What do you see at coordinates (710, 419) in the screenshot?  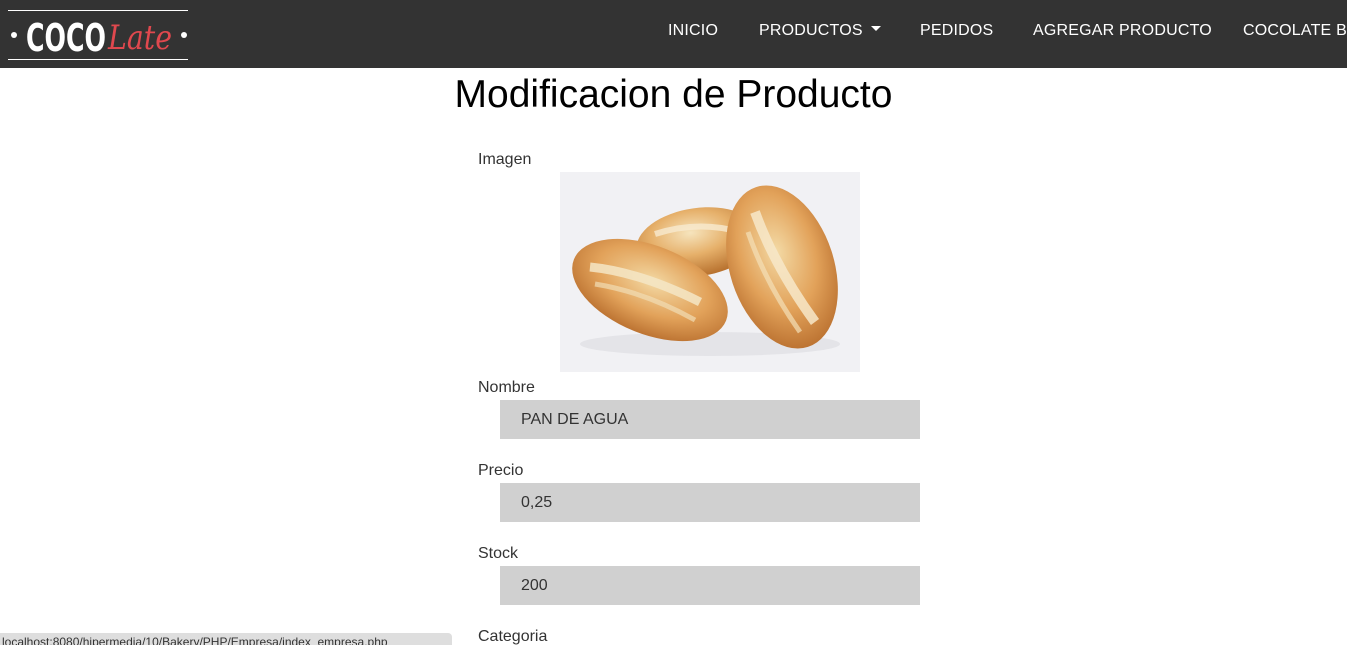 I see `name-field` at bounding box center [710, 419].